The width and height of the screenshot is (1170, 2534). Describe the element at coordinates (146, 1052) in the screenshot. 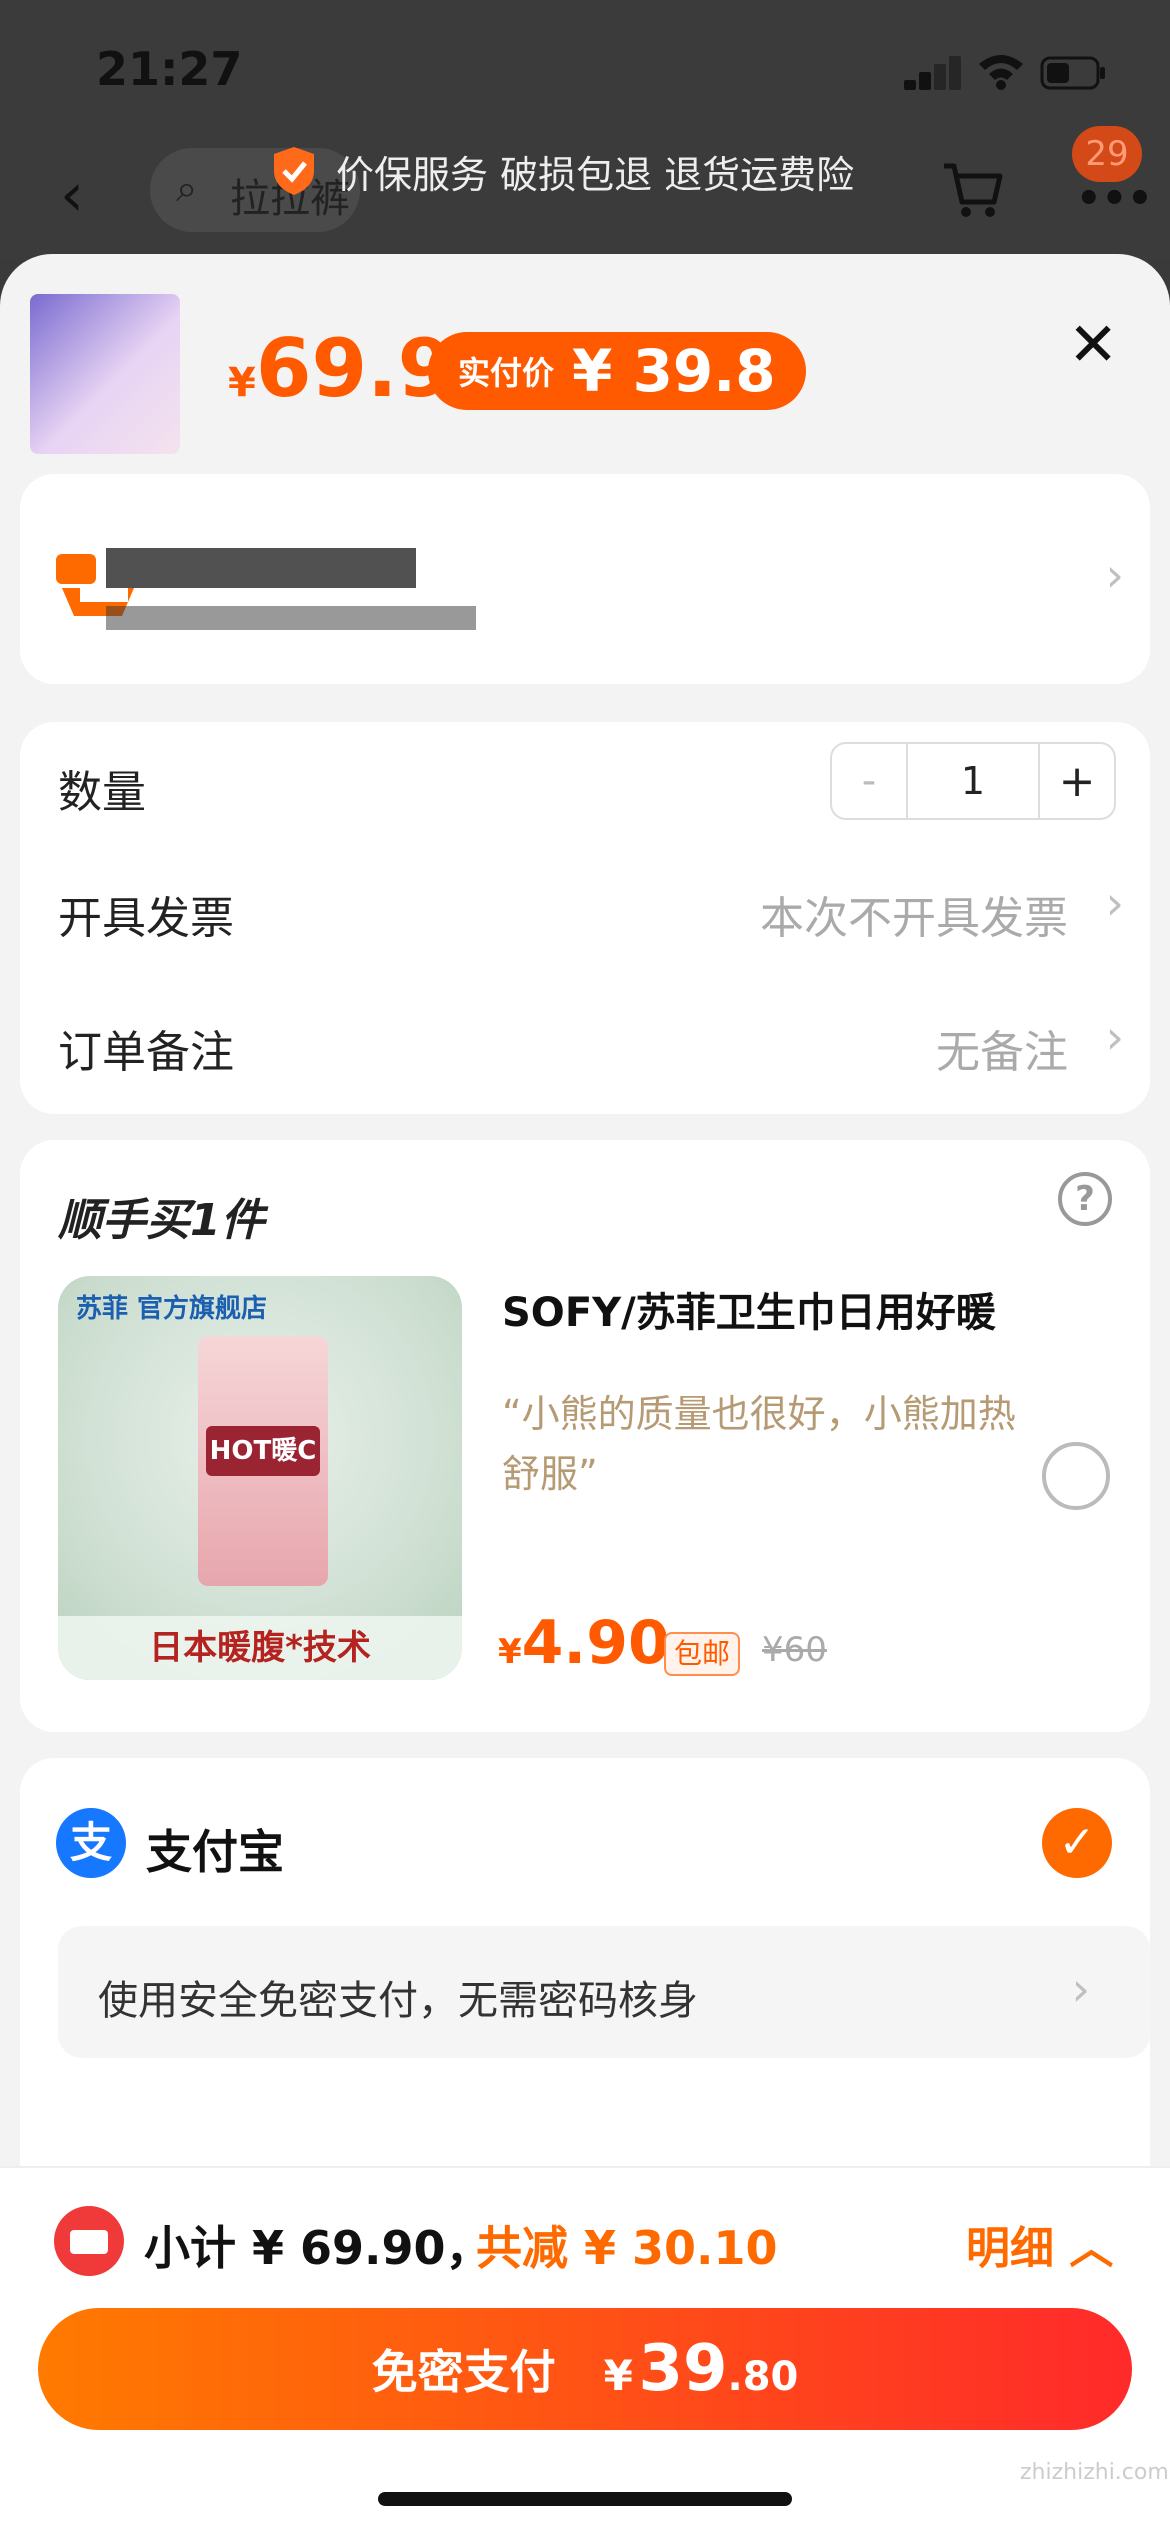

I see `remark-label: 订单备注` at that location.